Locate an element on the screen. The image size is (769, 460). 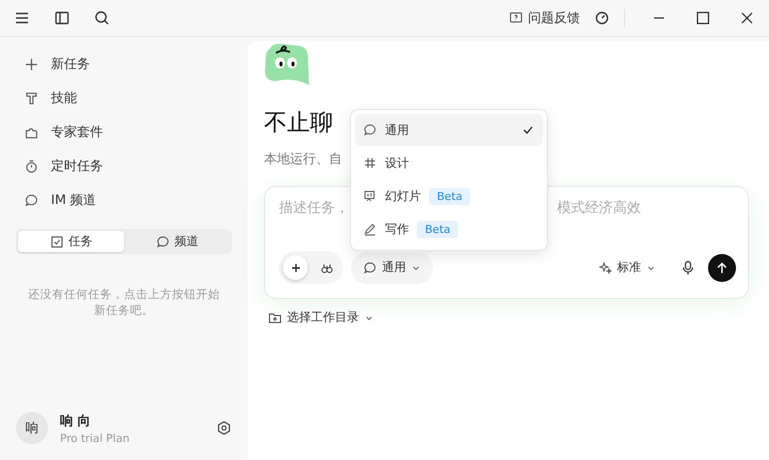
gauge-icon is located at coordinates (602, 18).